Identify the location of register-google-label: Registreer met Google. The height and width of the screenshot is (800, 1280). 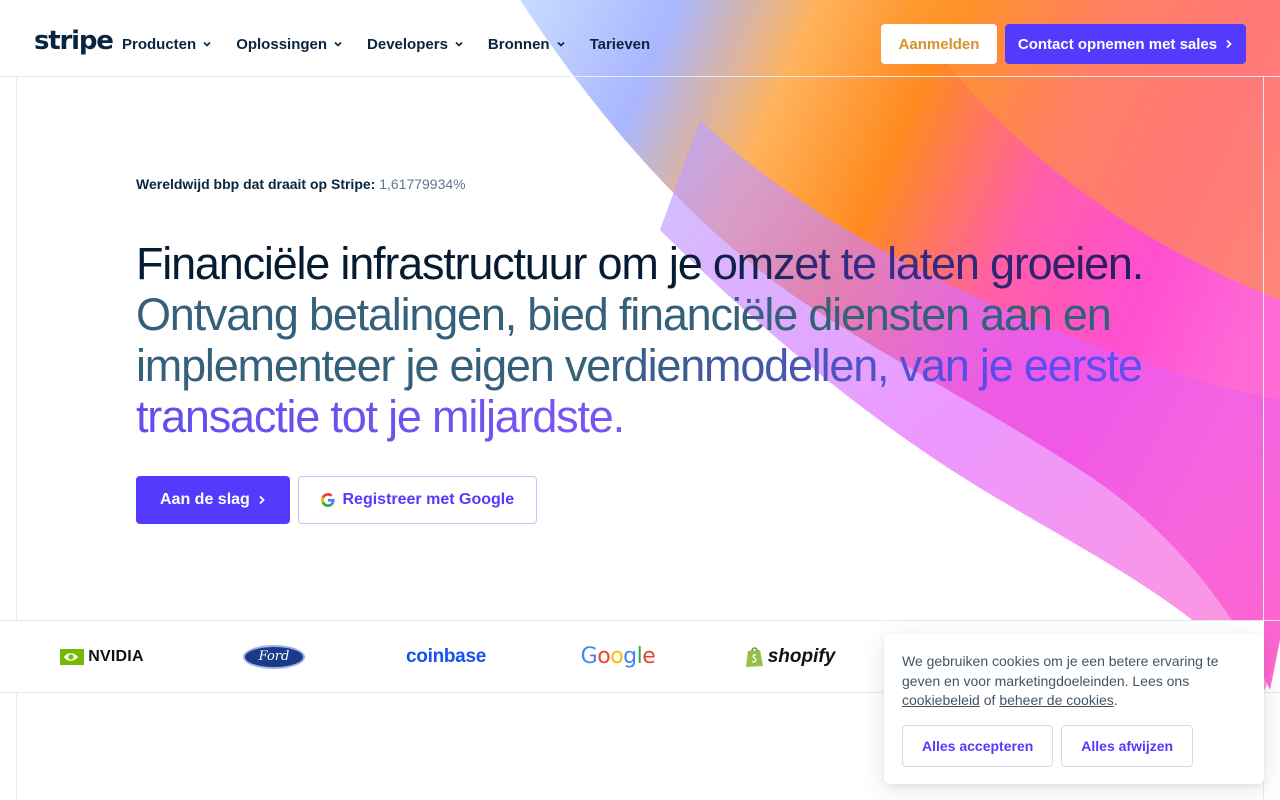
(428, 499).